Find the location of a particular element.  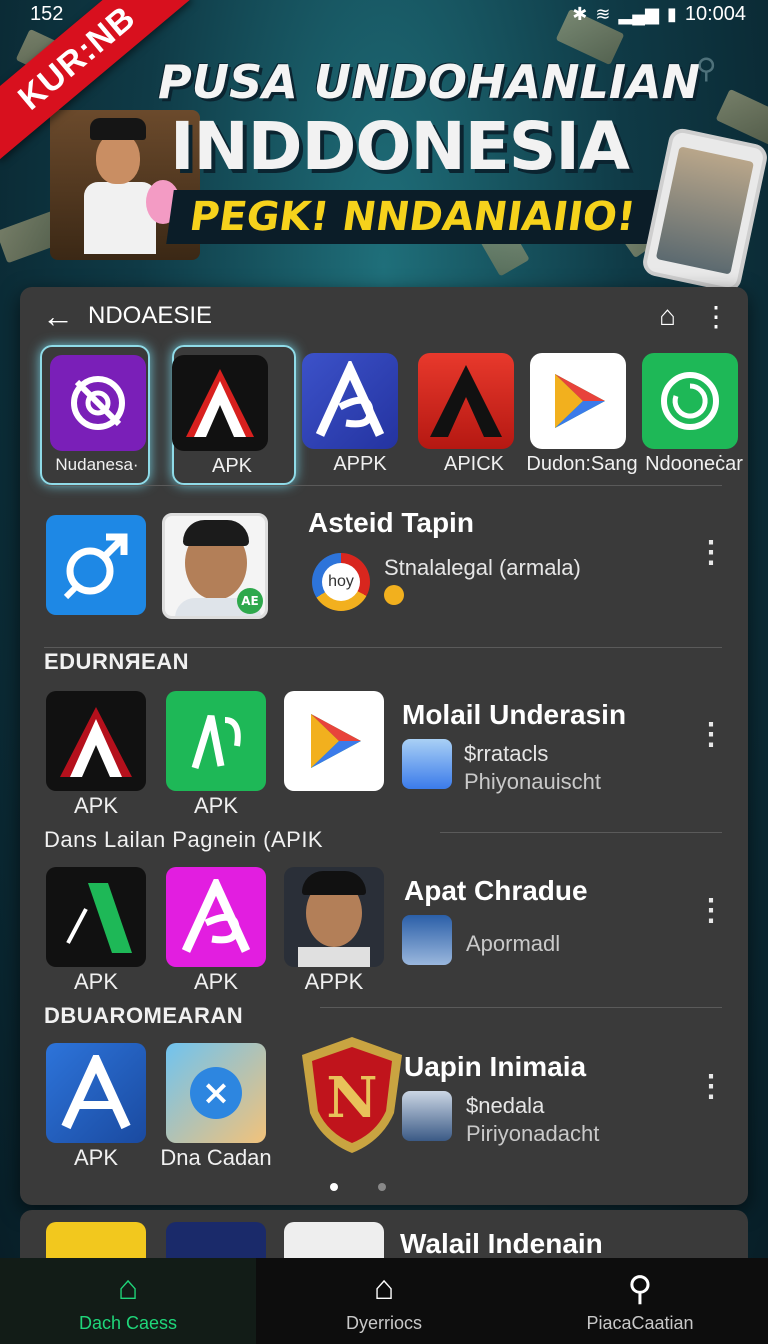

signal-icon: ▂▄▆ is located at coordinates (638, 13).